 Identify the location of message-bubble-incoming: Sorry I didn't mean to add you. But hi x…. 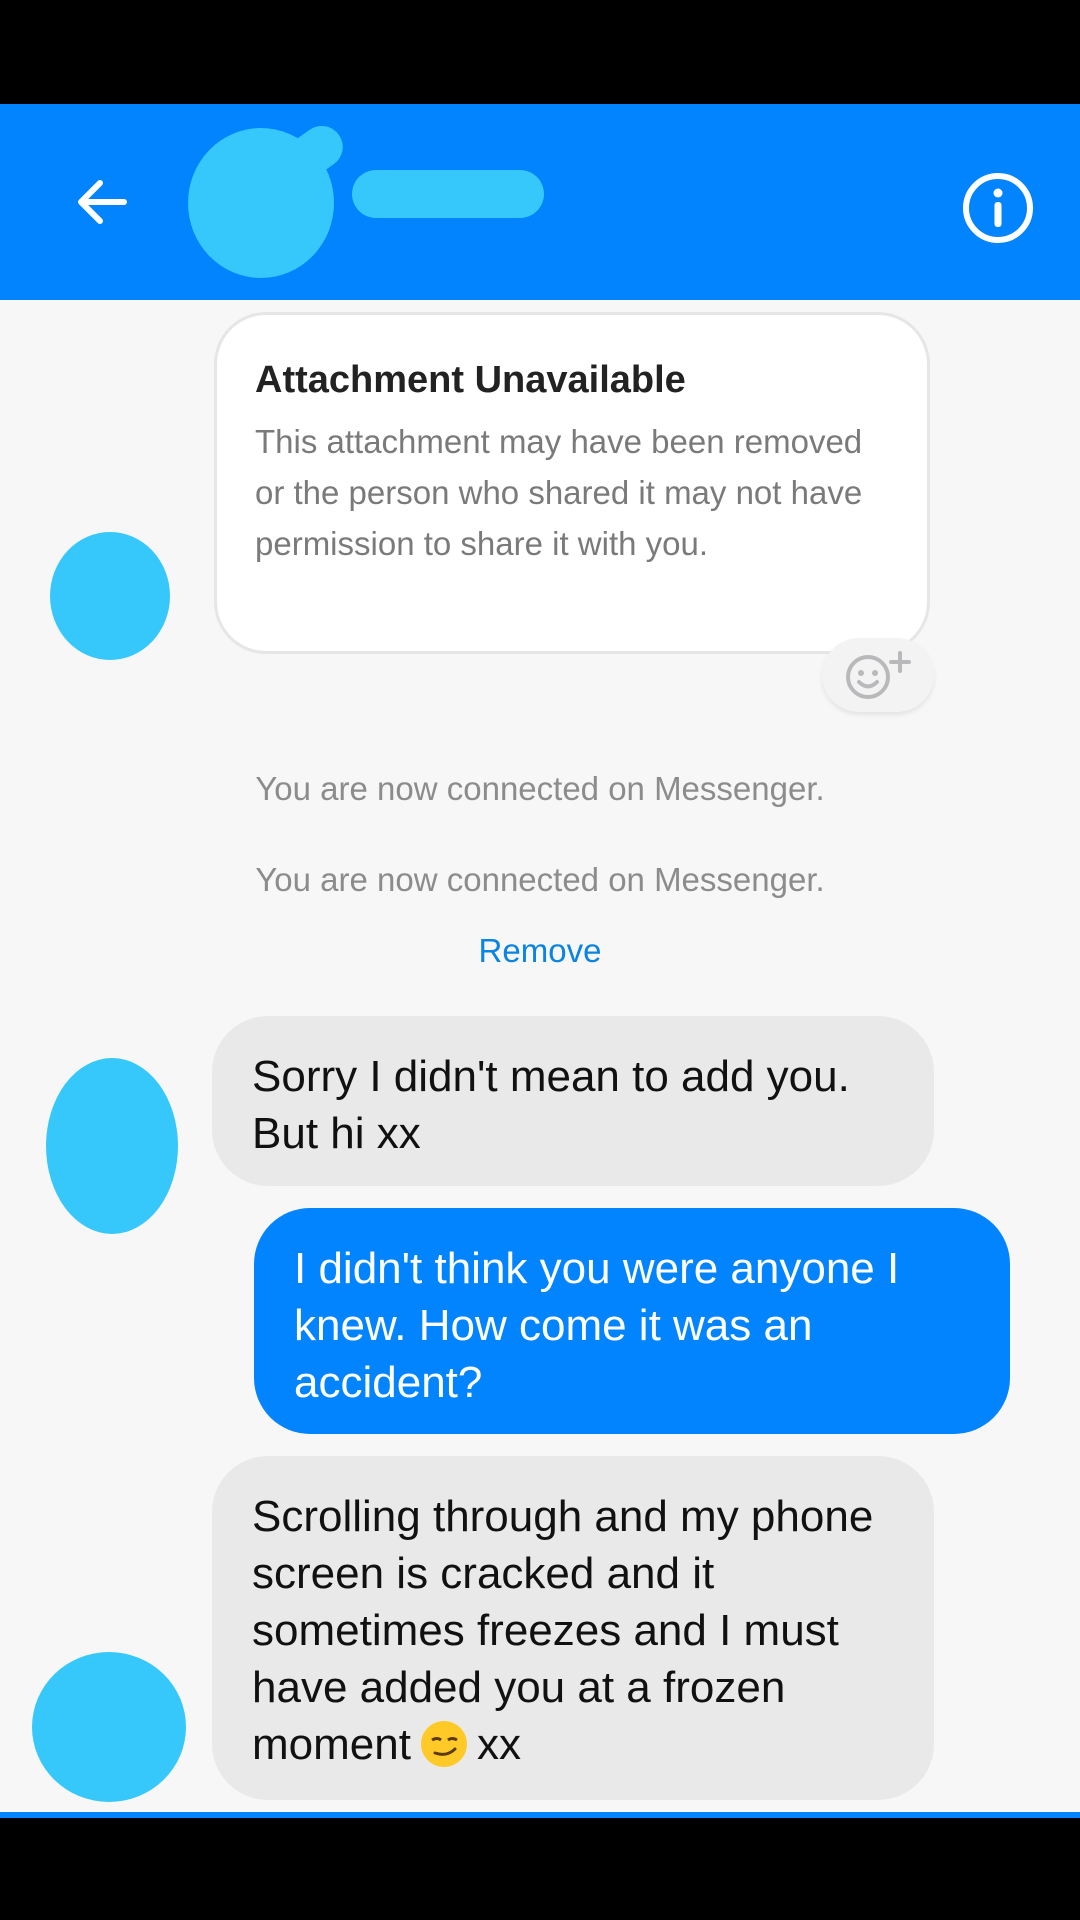
(573, 1101).